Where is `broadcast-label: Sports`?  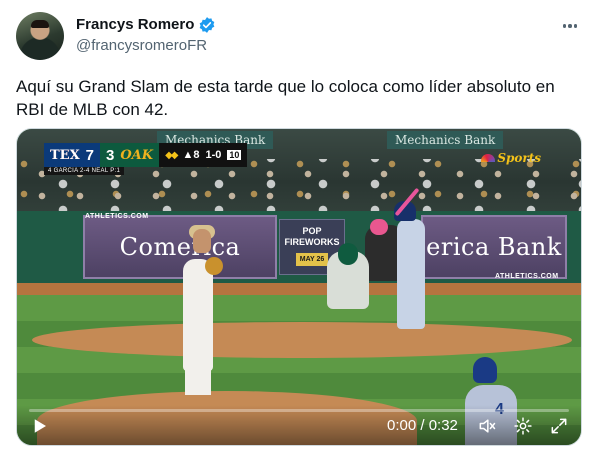 broadcast-label: Sports is located at coordinates (519, 158).